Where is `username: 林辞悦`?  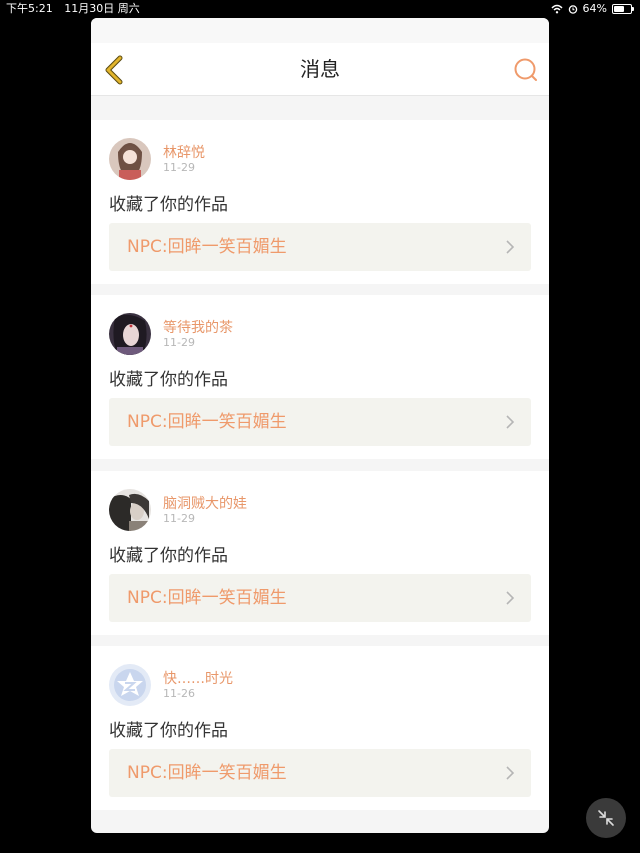
username: 林辞悦 is located at coordinates (184, 152).